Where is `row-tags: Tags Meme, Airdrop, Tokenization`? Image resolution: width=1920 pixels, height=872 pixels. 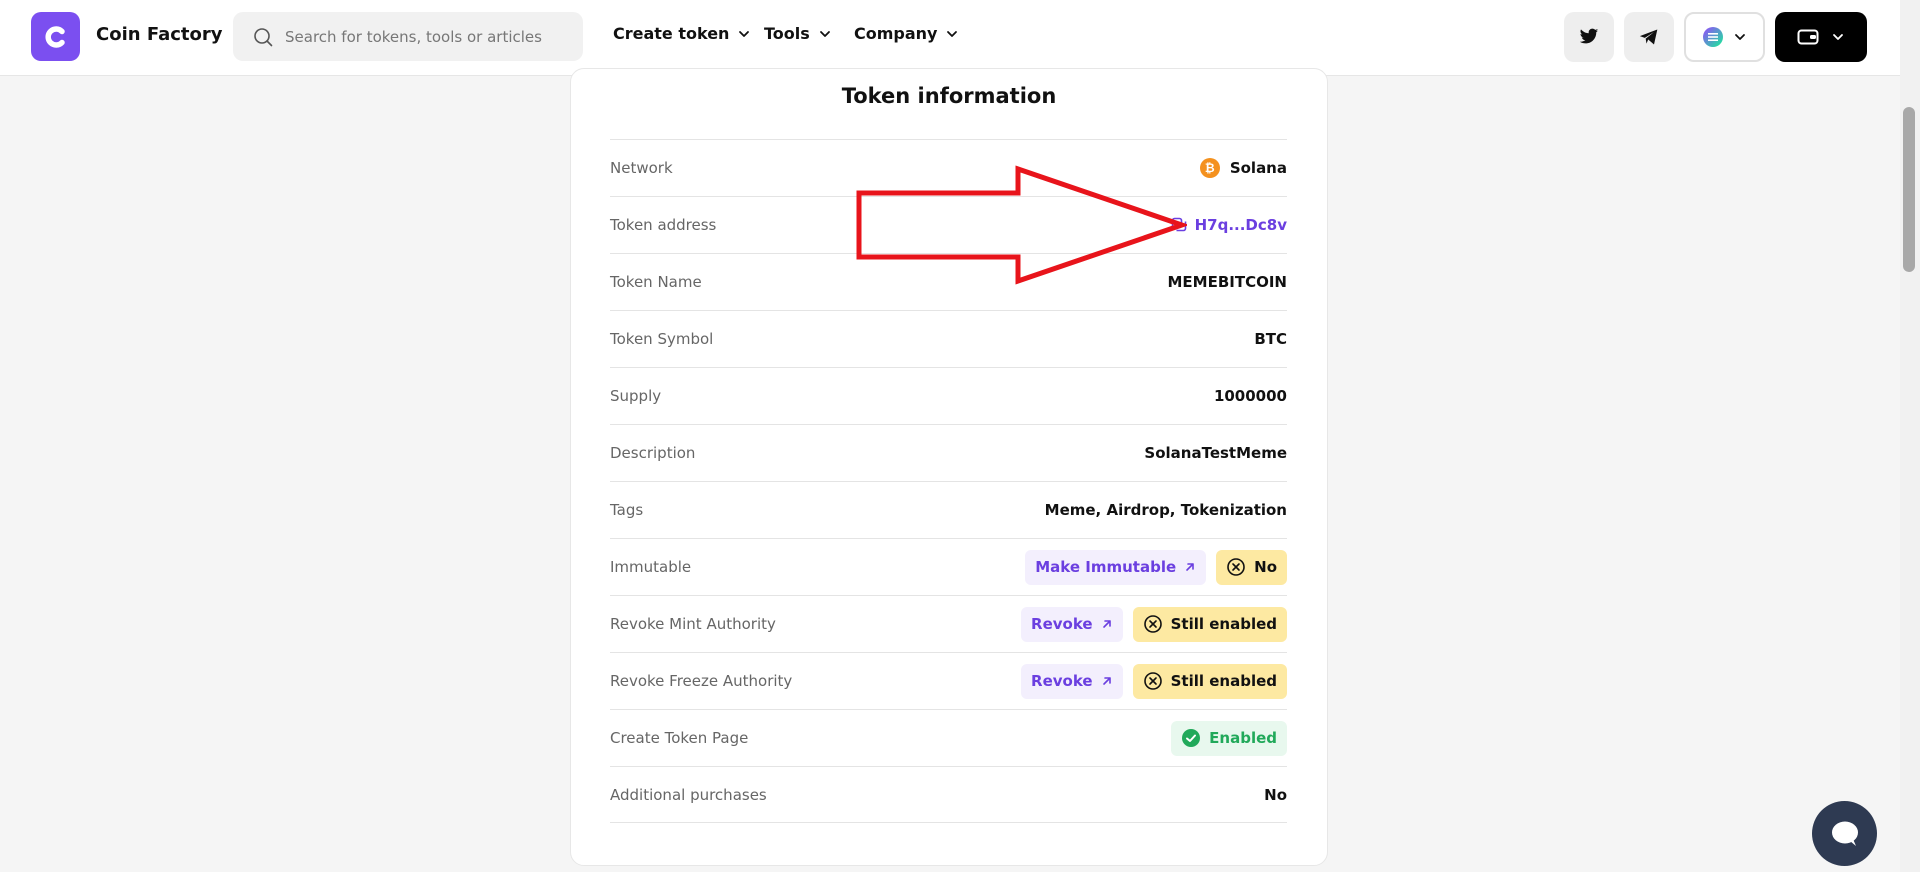 row-tags: Tags Meme, Airdrop, Tokenization is located at coordinates (948, 509).